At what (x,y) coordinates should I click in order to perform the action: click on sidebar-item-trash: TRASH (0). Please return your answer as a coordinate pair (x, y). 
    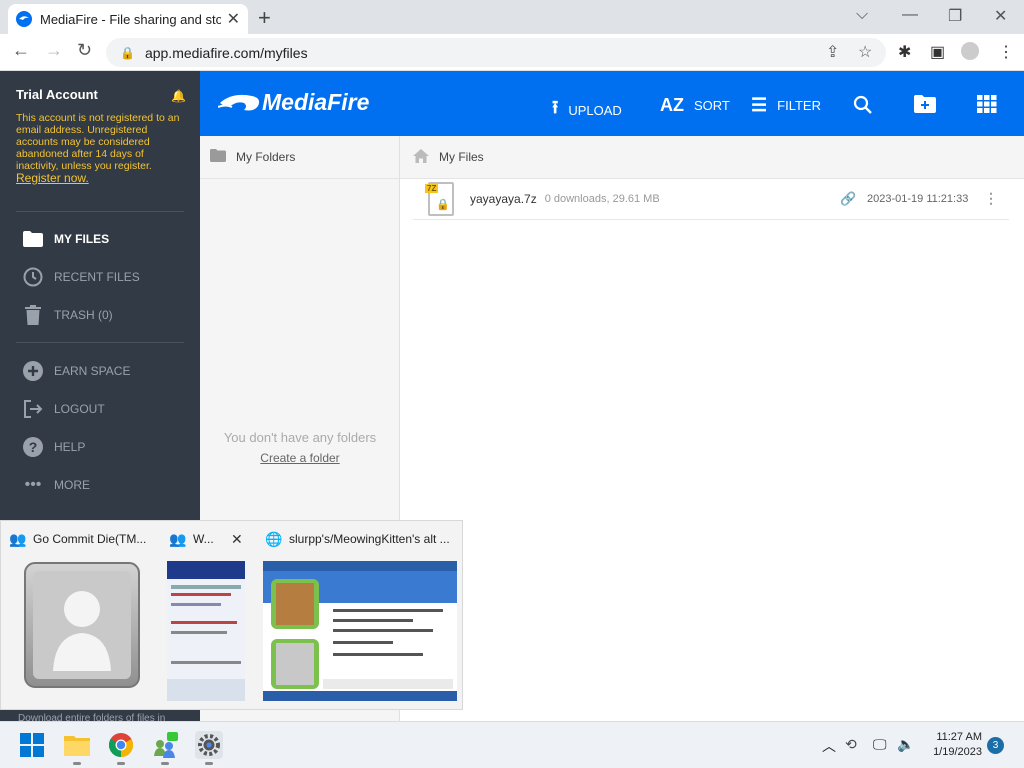
    Looking at the image, I should click on (67, 315).